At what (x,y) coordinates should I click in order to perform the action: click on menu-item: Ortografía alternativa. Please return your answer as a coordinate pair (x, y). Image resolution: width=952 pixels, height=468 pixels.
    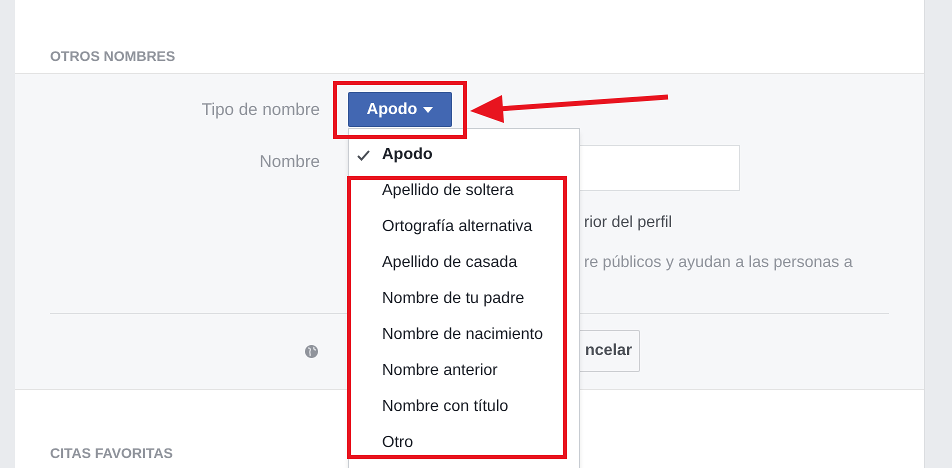
    Looking at the image, I should click on (457, 227).